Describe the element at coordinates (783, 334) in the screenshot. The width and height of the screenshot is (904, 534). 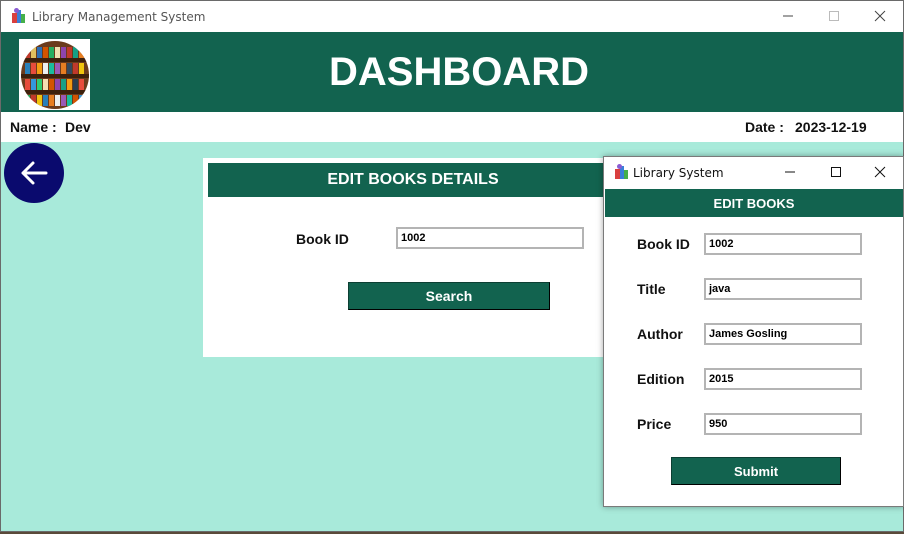
I see `author-field: James Gosling` at that location.